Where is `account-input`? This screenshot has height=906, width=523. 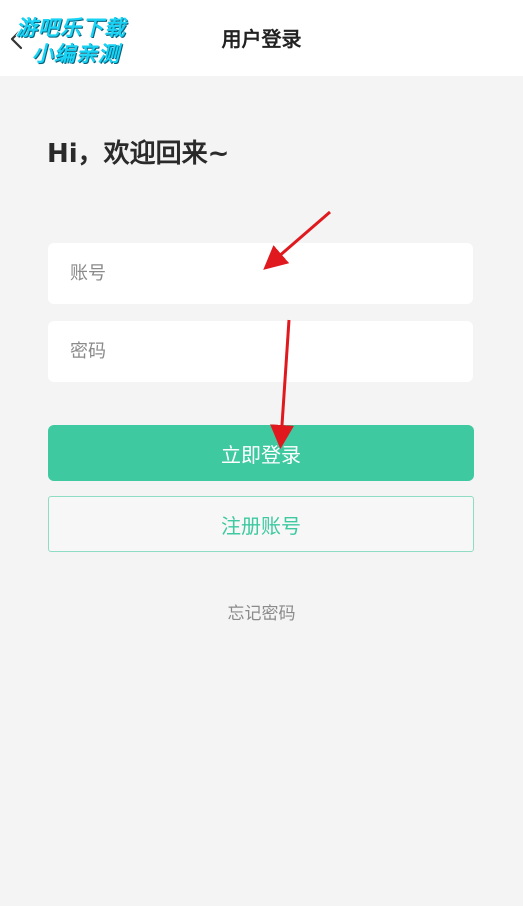 account-input is located at coordinates (260, 273).